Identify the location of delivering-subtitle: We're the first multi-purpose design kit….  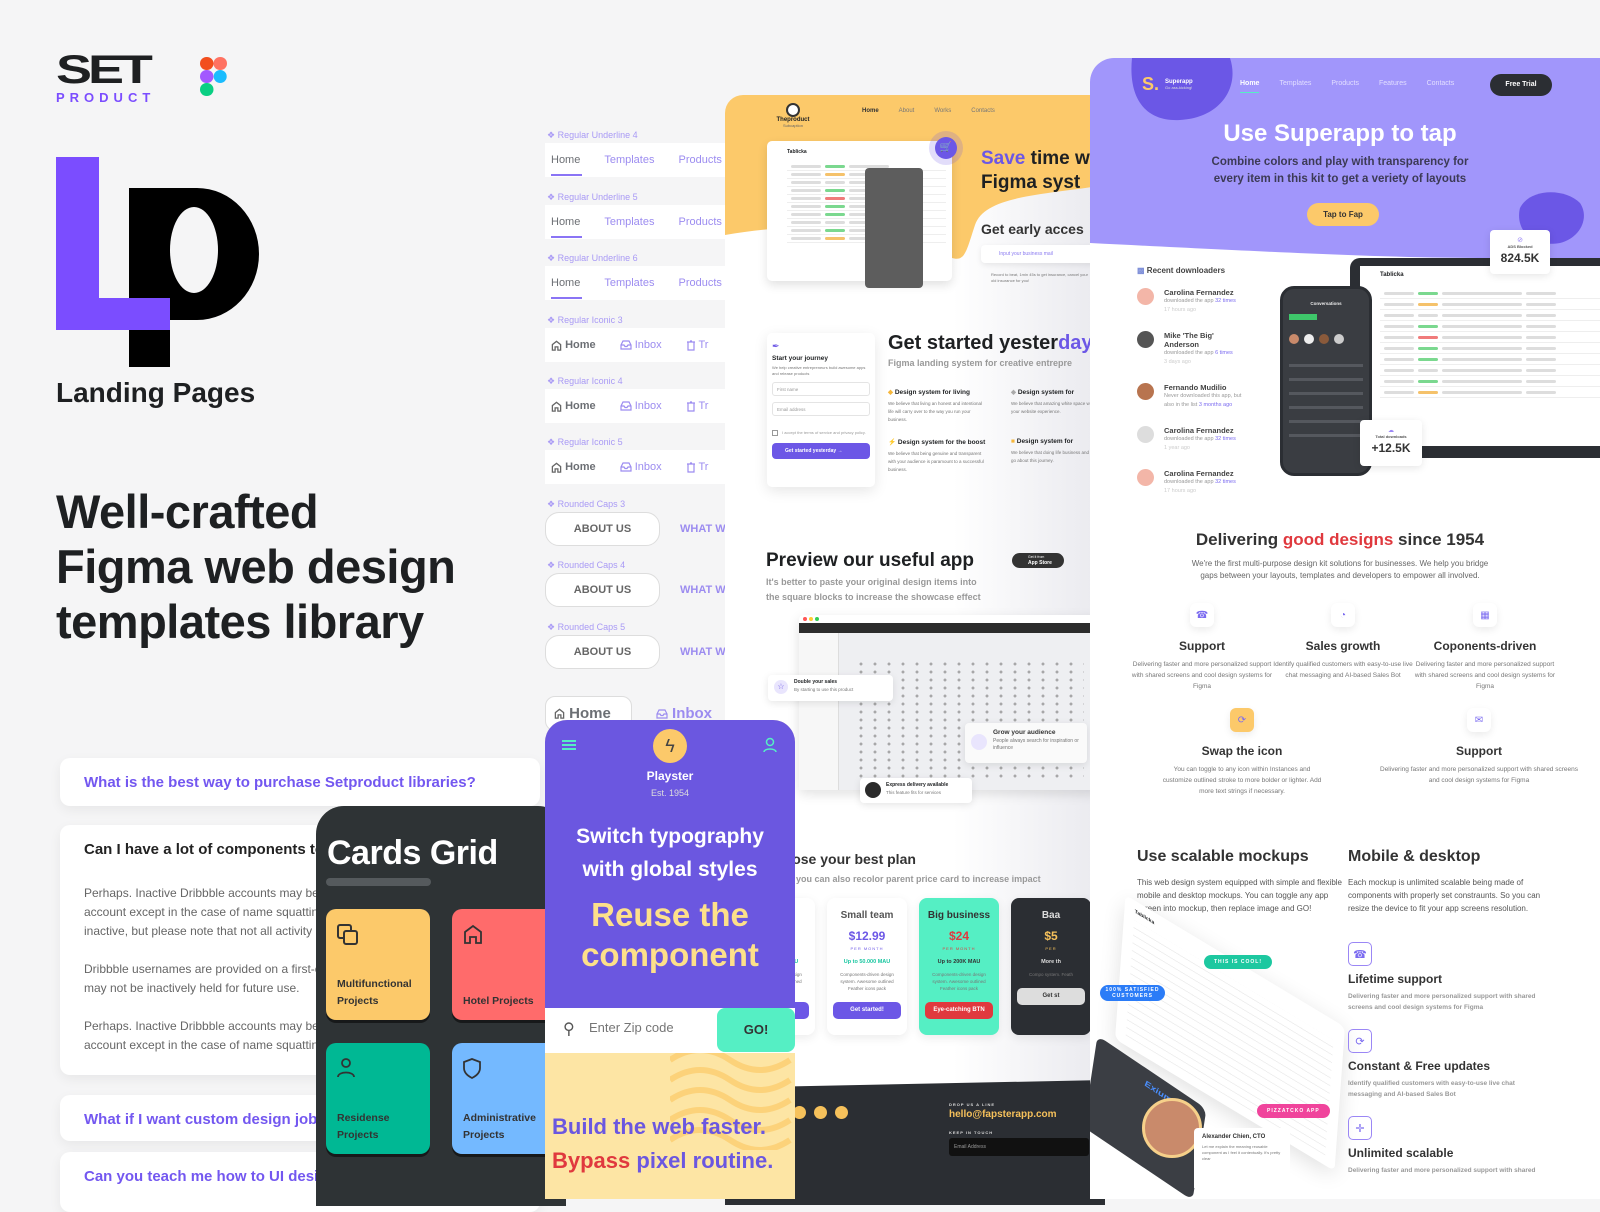
(1340, 569).